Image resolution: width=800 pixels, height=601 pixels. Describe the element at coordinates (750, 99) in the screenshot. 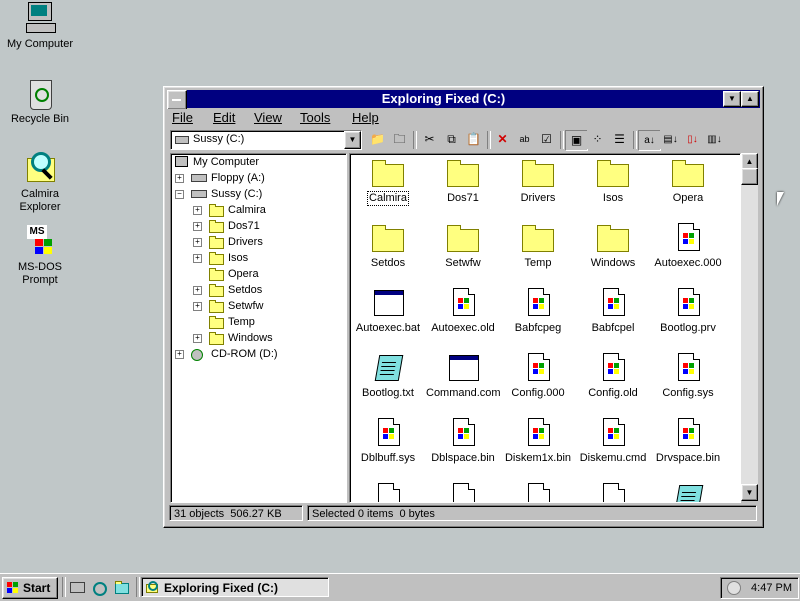

I see `maximize-button: ▲` at that location.